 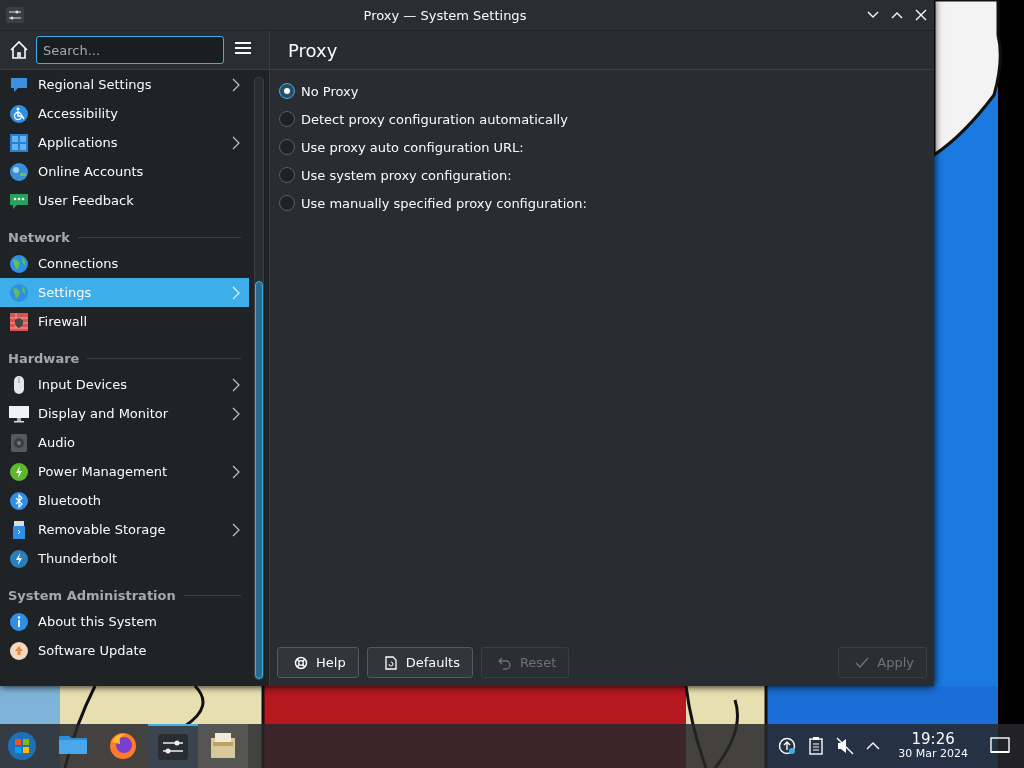 I want to click on radio-label: Detect proxy configuration automatically, so click(x=434, y=119).